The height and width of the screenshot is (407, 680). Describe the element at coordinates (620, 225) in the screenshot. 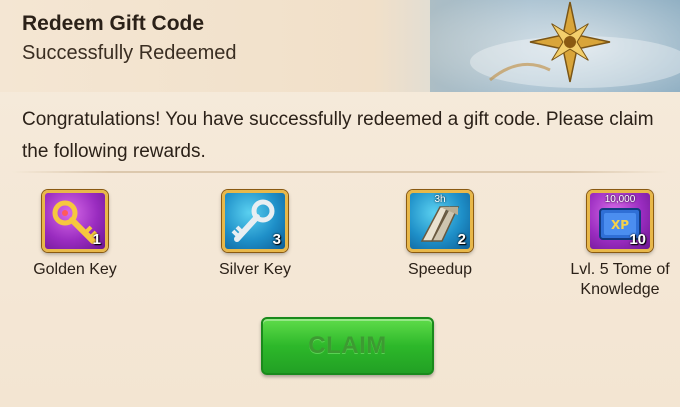

I see `svg-text: XP` at that location.